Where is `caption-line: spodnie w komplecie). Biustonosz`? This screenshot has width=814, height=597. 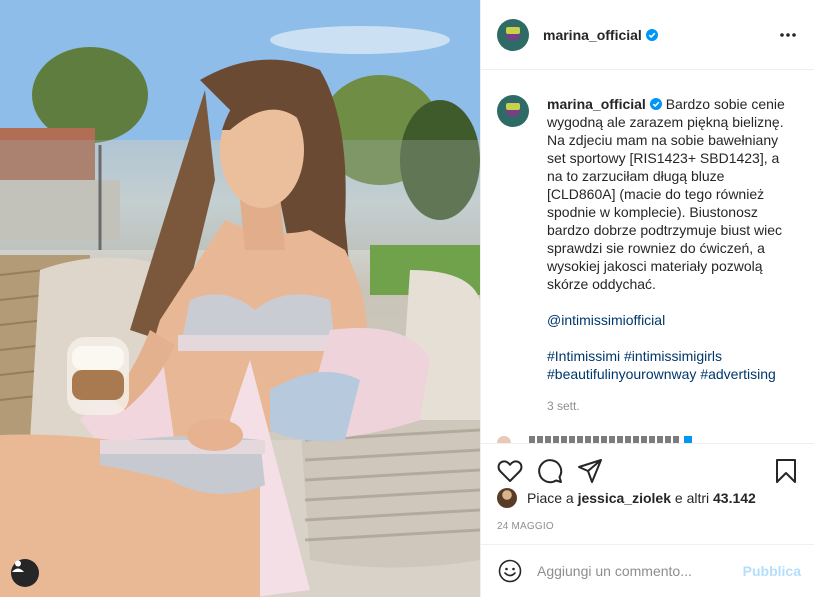 caption-line: spodnie w komplecie). Biustonosz is located at coordinates (652, 212).